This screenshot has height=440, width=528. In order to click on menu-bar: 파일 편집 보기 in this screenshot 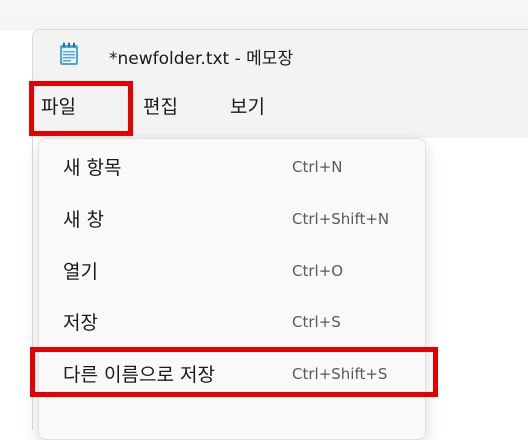, I will do `click(280, 106)`.